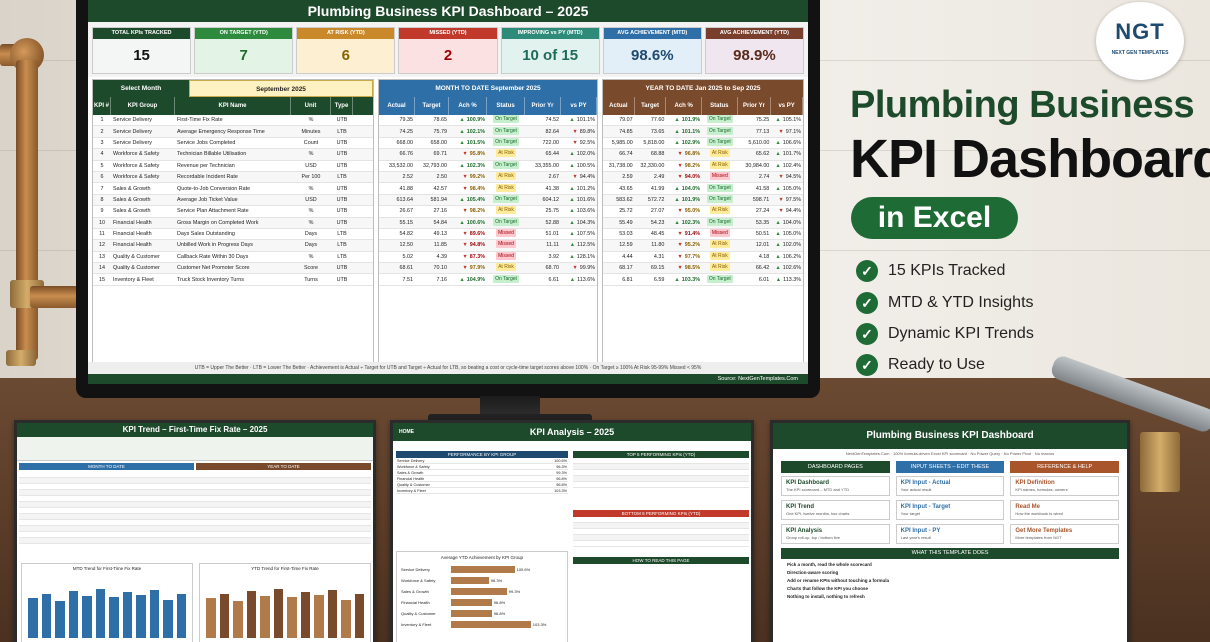  What do you see at coordinates (554, 279) in the screenshot?
I see `metric-cell: 6.61` at bounding box center [554, 279].